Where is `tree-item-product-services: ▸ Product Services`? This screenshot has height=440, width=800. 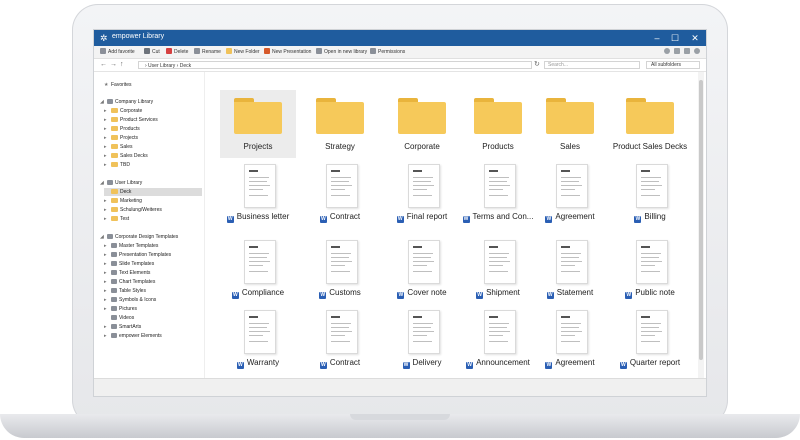 tree-item-product-services: ▸ Product Services is located at coordinates (131, 120).